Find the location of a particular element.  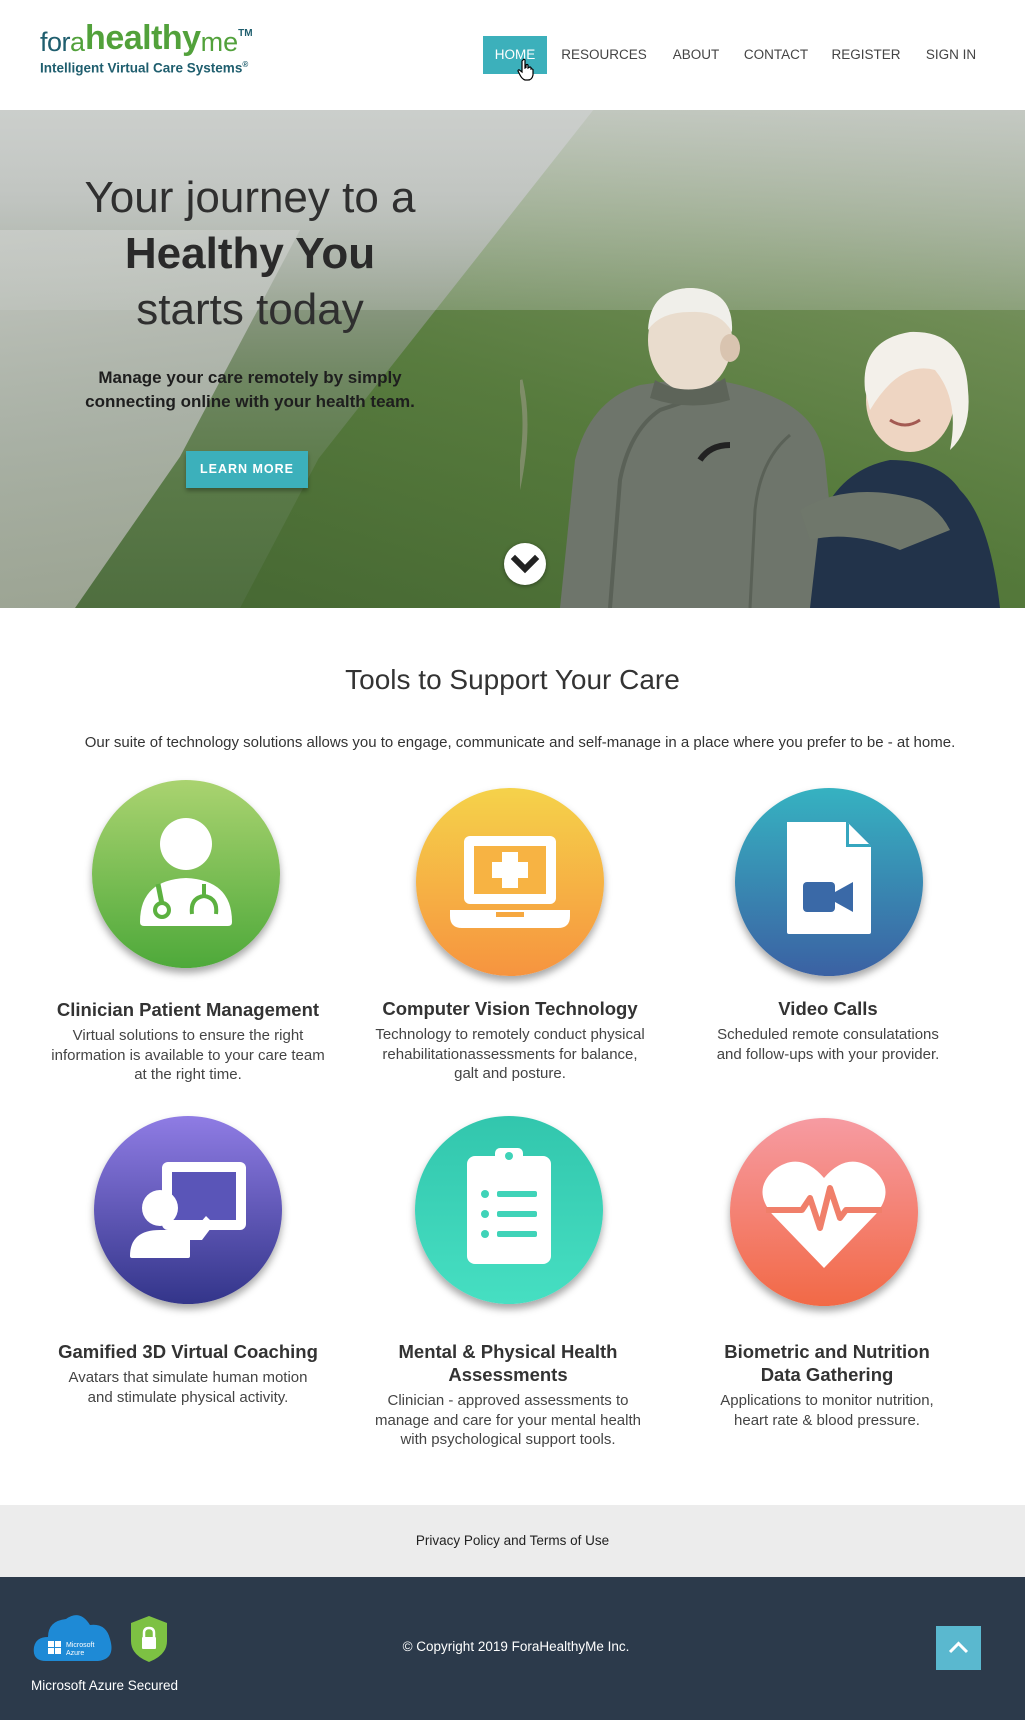

hero-subtitle-line2: connecting online with your health team. is located at coordinates (250, 401).